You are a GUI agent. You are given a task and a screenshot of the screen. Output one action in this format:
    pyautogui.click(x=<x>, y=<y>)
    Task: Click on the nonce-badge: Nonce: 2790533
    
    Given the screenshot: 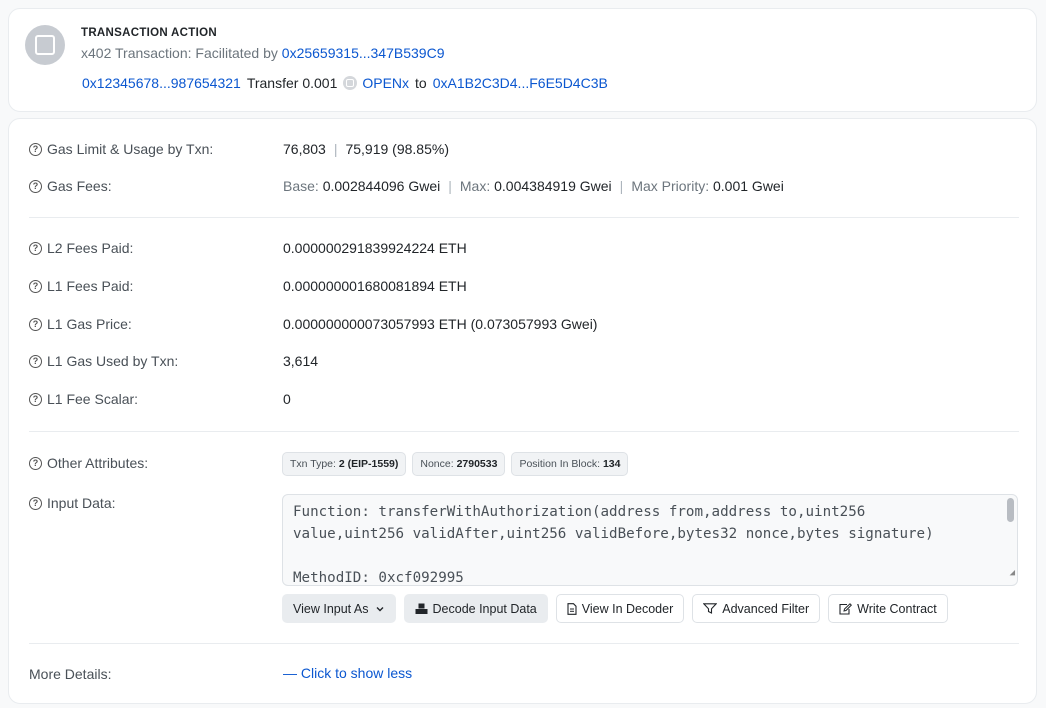 What is the action you would take?
    pyautogui.click(x=459, y=464)
    